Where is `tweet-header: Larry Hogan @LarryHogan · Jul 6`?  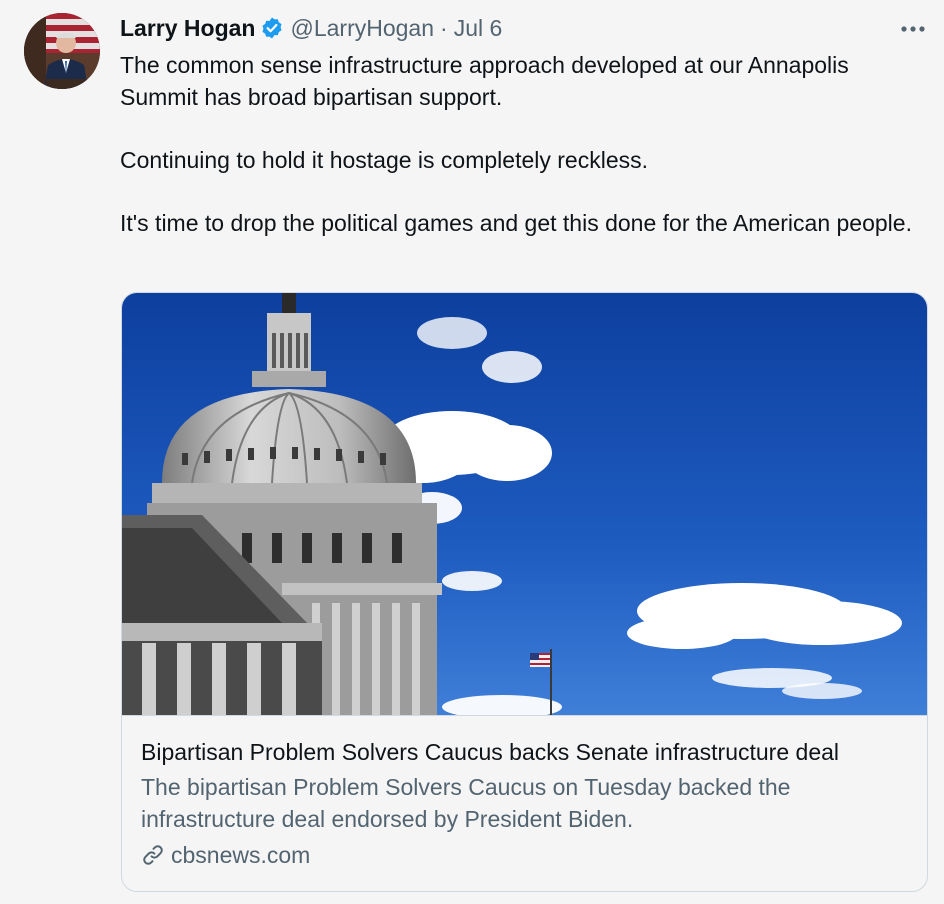
tweet-header: Larry Hogan @LarryHogan · Jul 6 is located at coordinates (311, 28).